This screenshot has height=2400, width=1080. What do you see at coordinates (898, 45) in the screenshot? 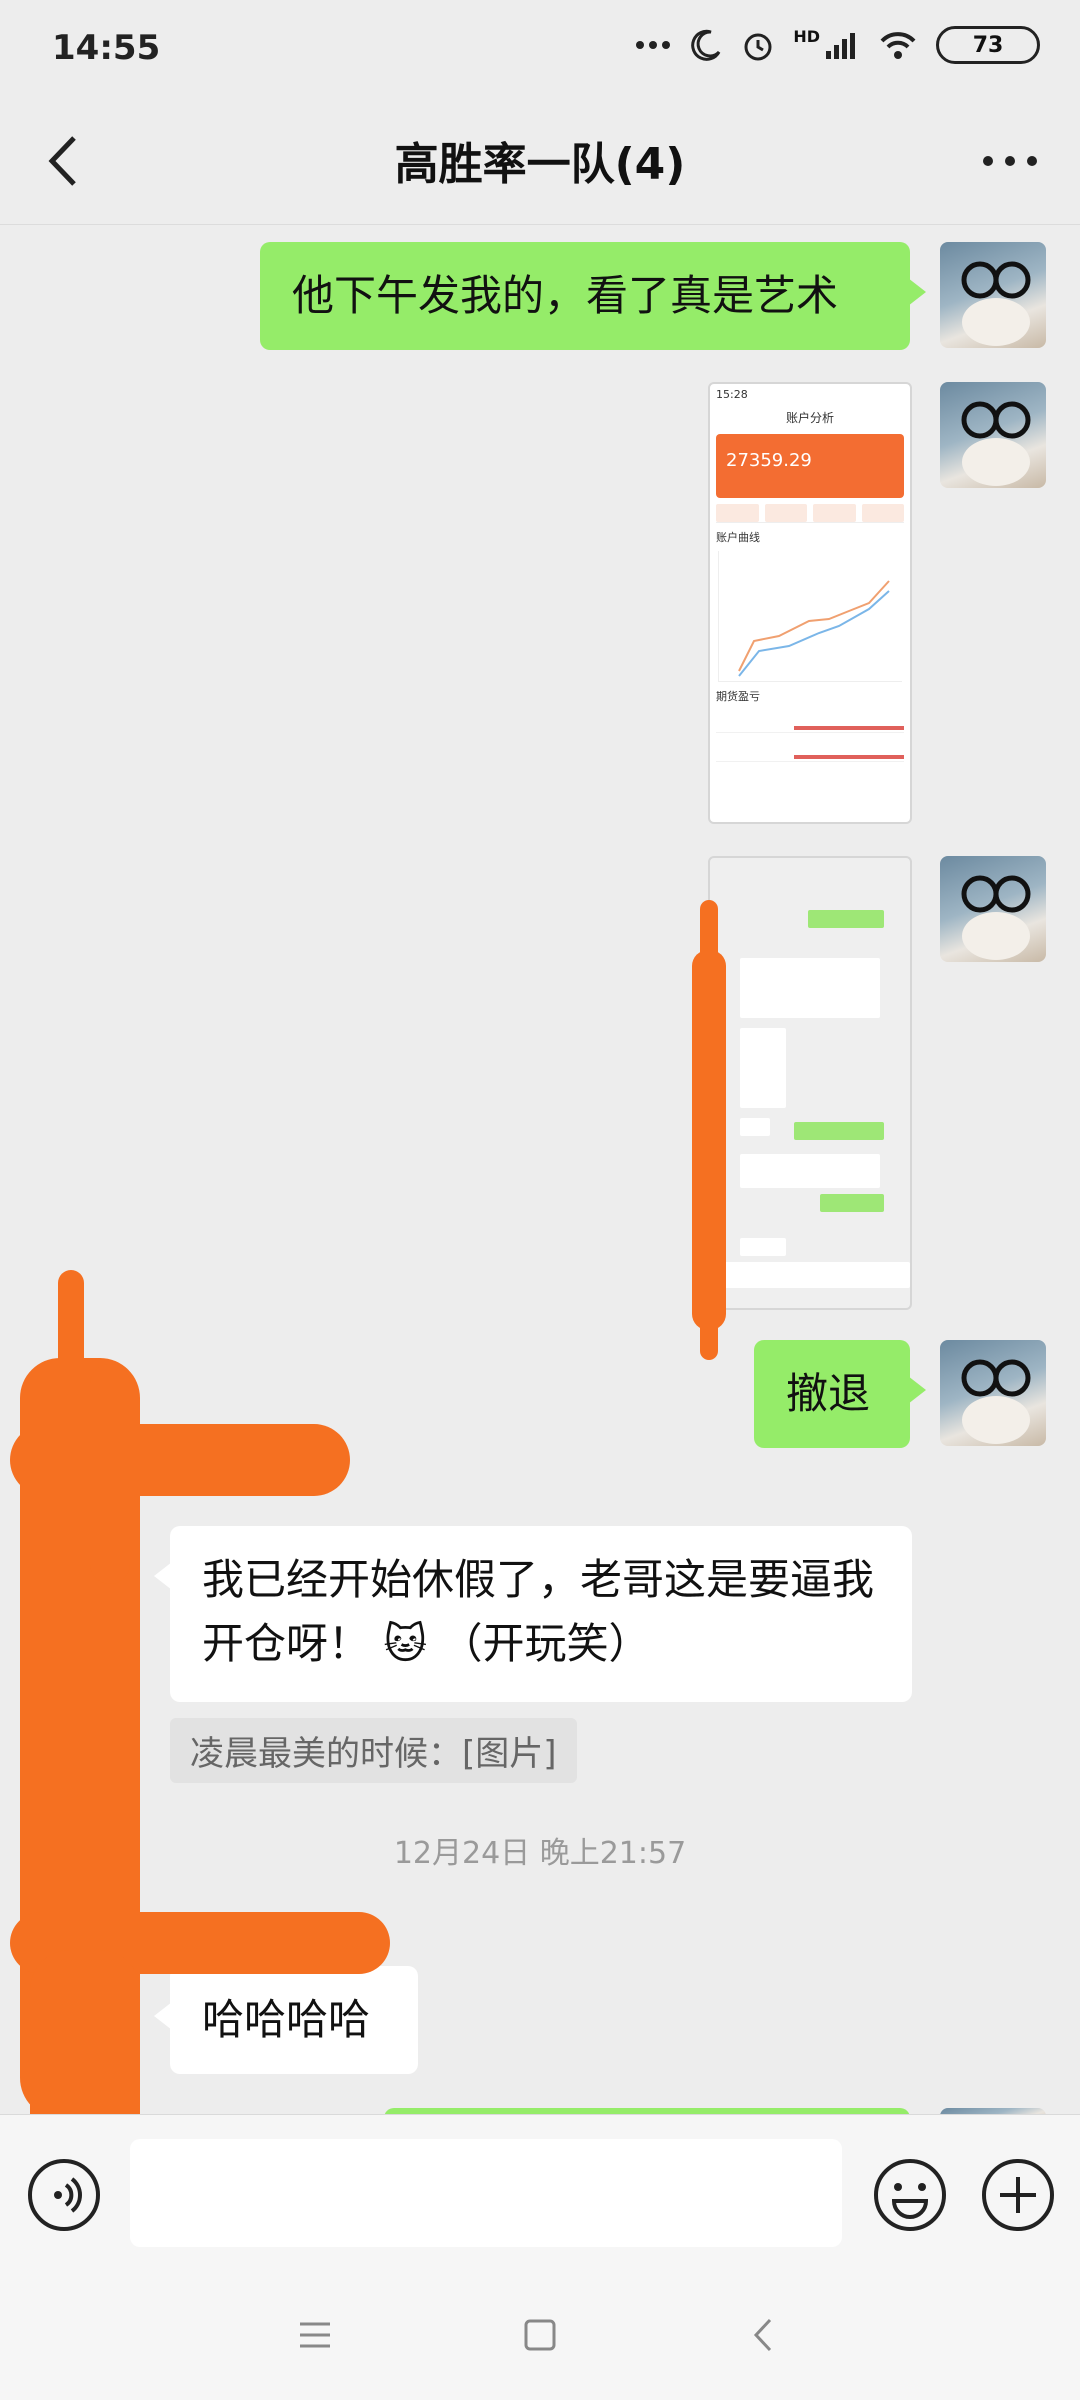
I see `wifi-icon` at bounding box center [898, 45].